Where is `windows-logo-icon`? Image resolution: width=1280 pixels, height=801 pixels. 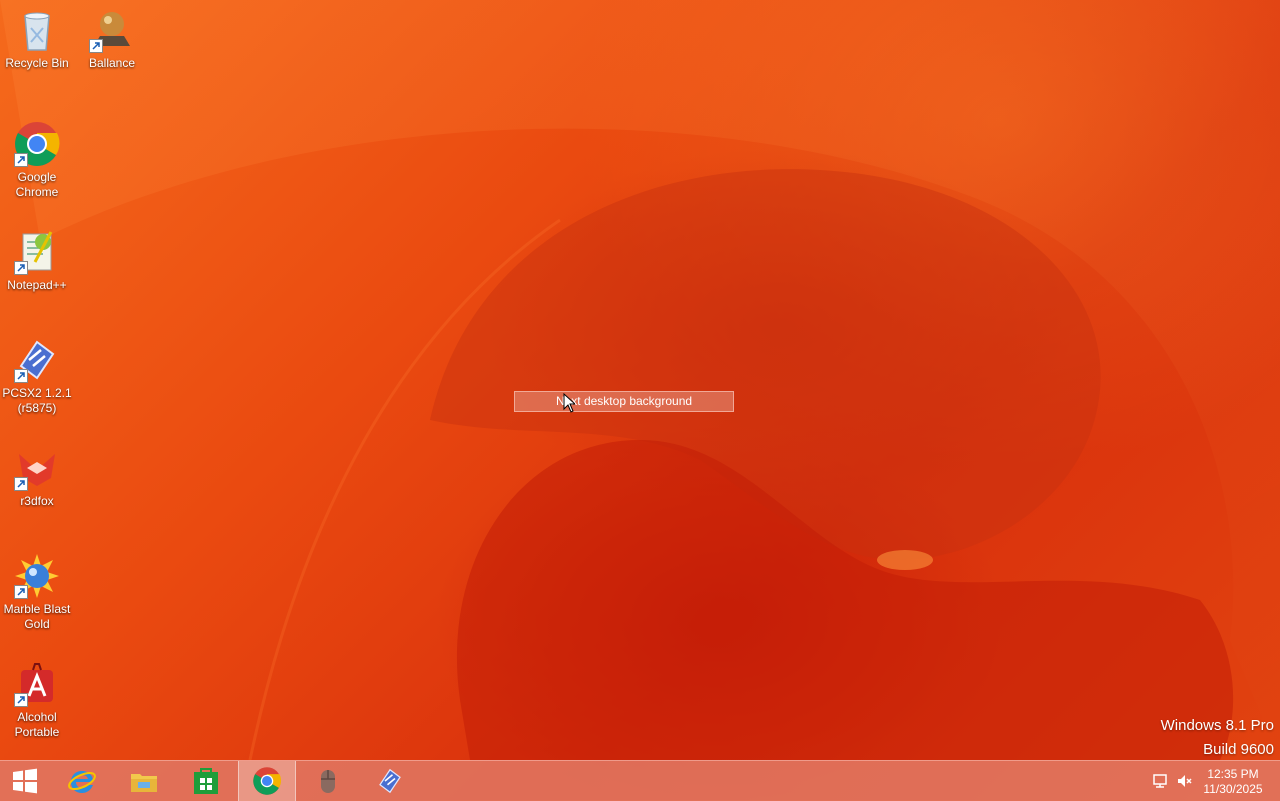
windows-logo-icon is located at coordinates (25, 781).